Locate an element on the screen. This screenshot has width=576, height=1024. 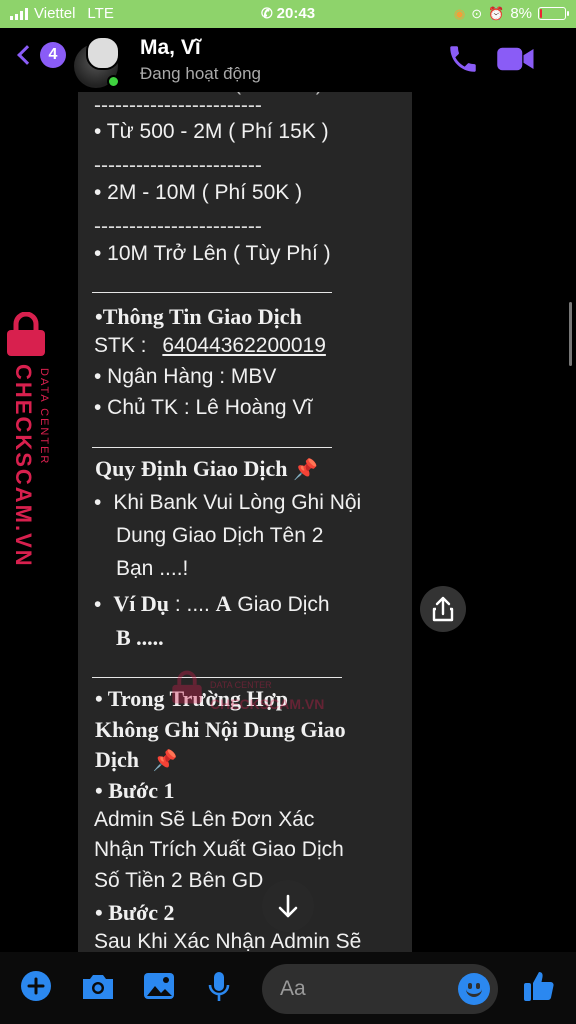
message-input-container is located at coordinates (380, 989).